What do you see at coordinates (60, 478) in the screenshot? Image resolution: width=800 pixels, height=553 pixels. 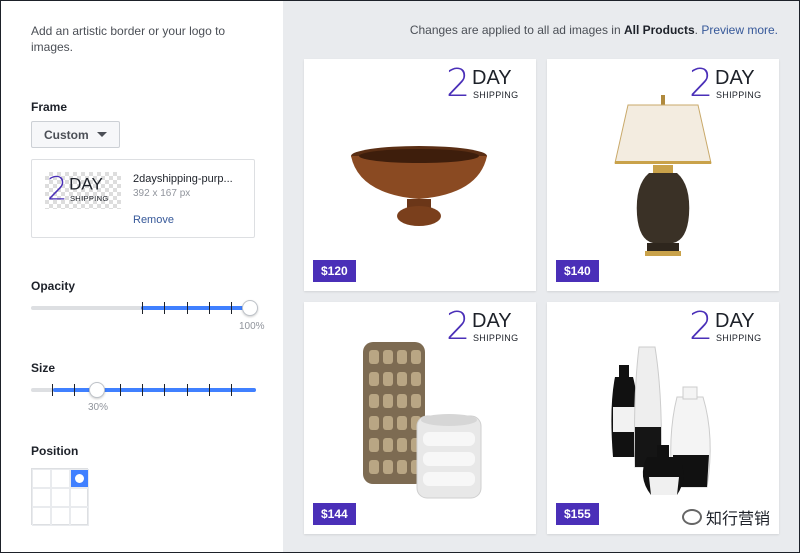 I see `position-top-center` at bounding box center [60, 478].